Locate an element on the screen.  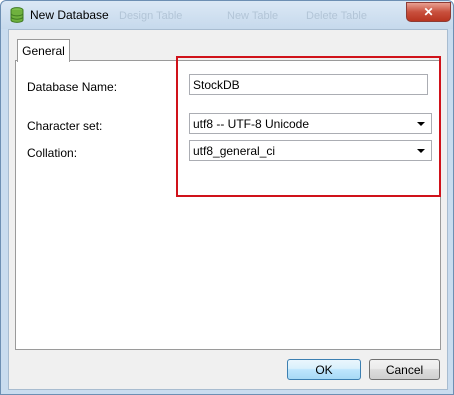
close-icon: ✕ is located at coordinates (428, 12).